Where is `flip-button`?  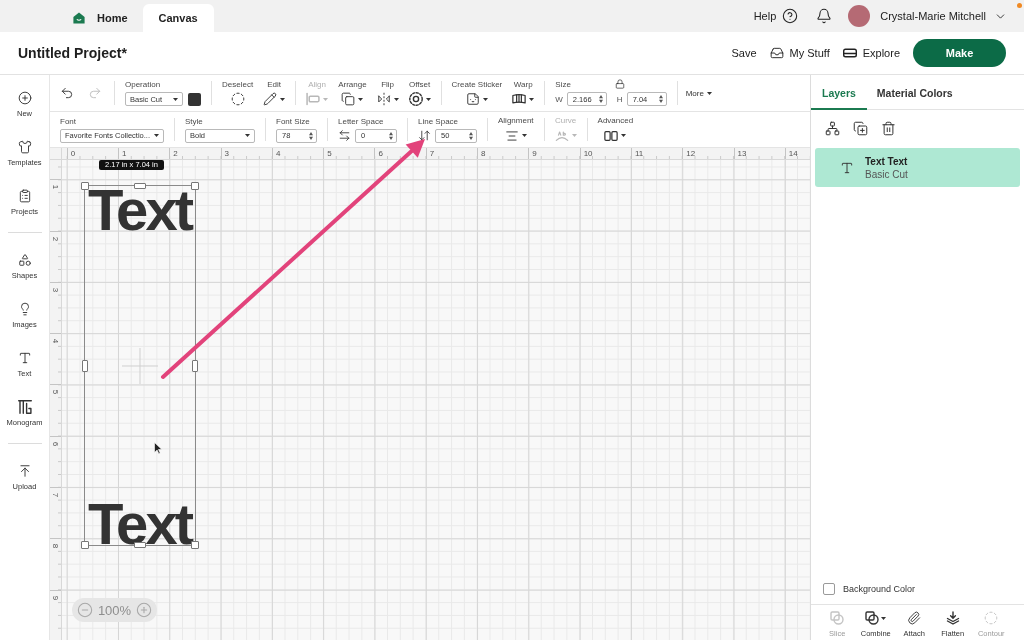
flip-button is located at coordinates (387, 99).